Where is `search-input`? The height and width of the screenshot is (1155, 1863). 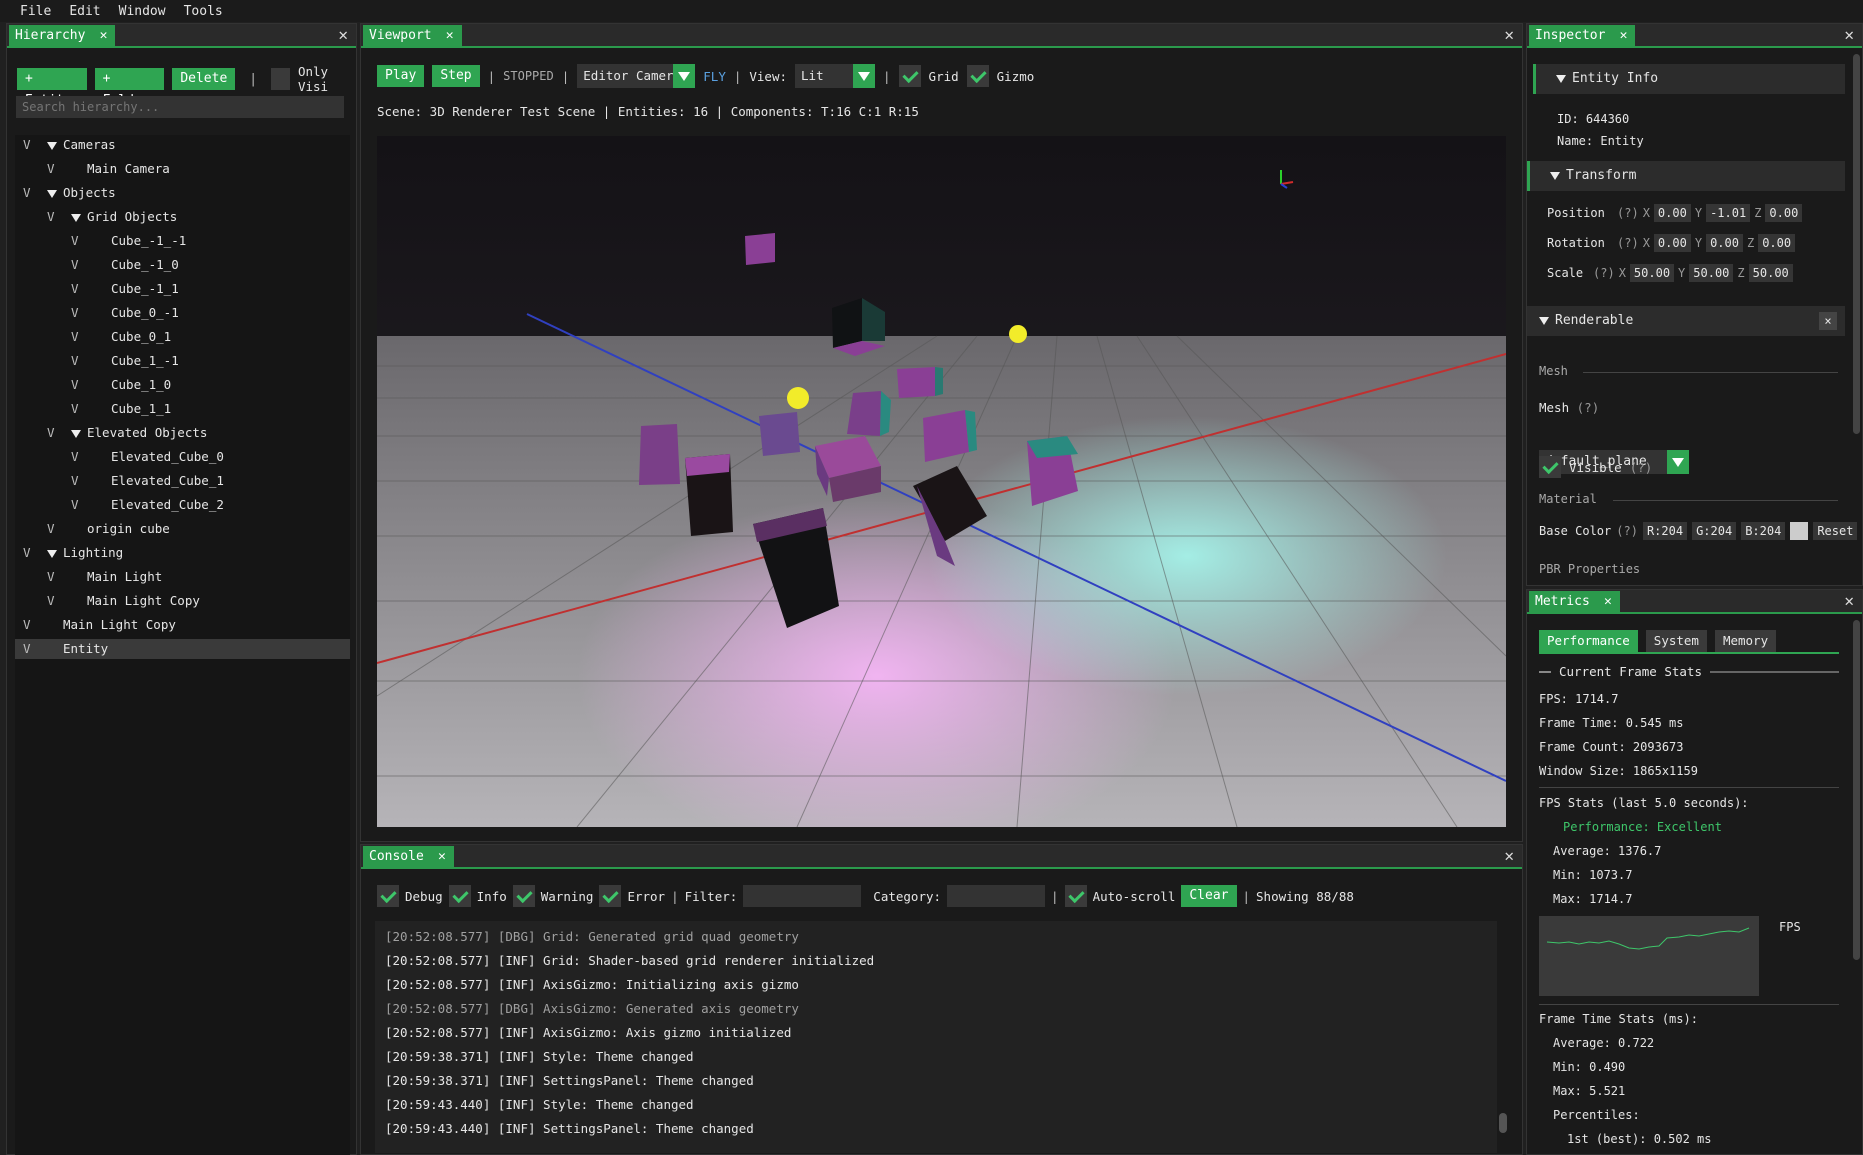 search-input is located at coordinates (180, 107).